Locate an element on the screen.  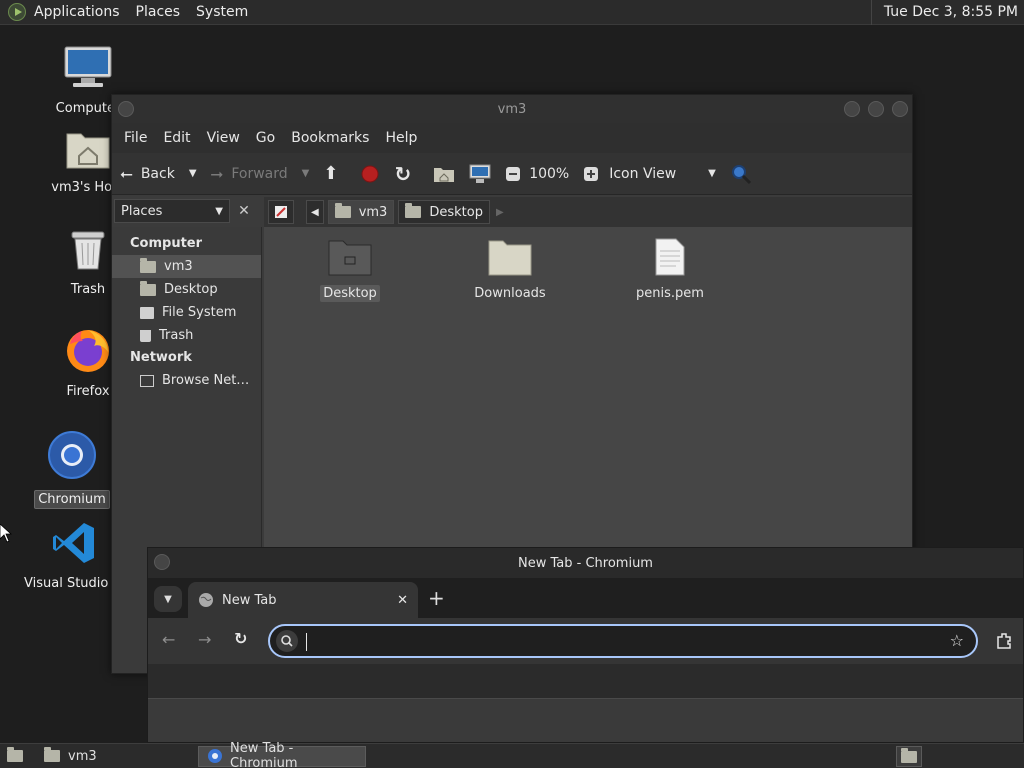
up-button: ⬆ is located at coordinates (334, 173).